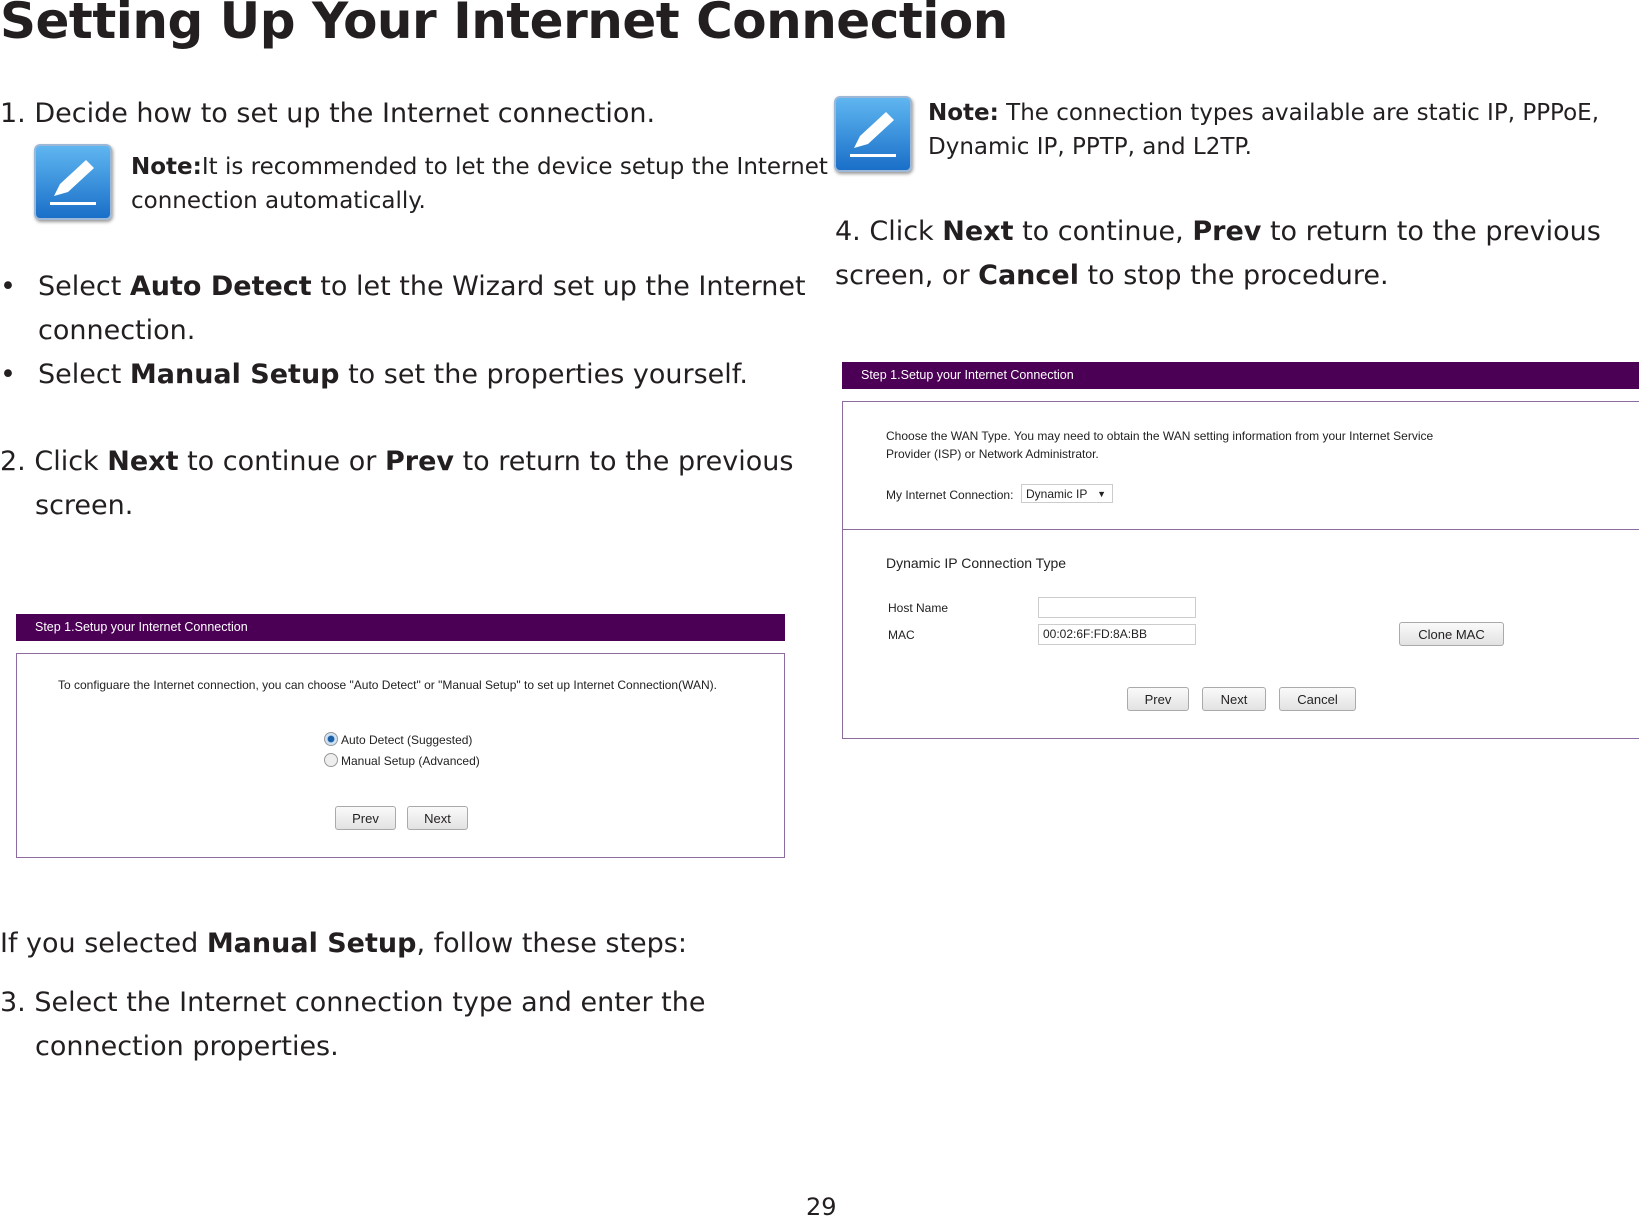 The image size is (1639, 1221). Describe the element at coordinates (504, 25) in the screenshot. I see `page-title: Setting Up Your Internet Connection` at that location.